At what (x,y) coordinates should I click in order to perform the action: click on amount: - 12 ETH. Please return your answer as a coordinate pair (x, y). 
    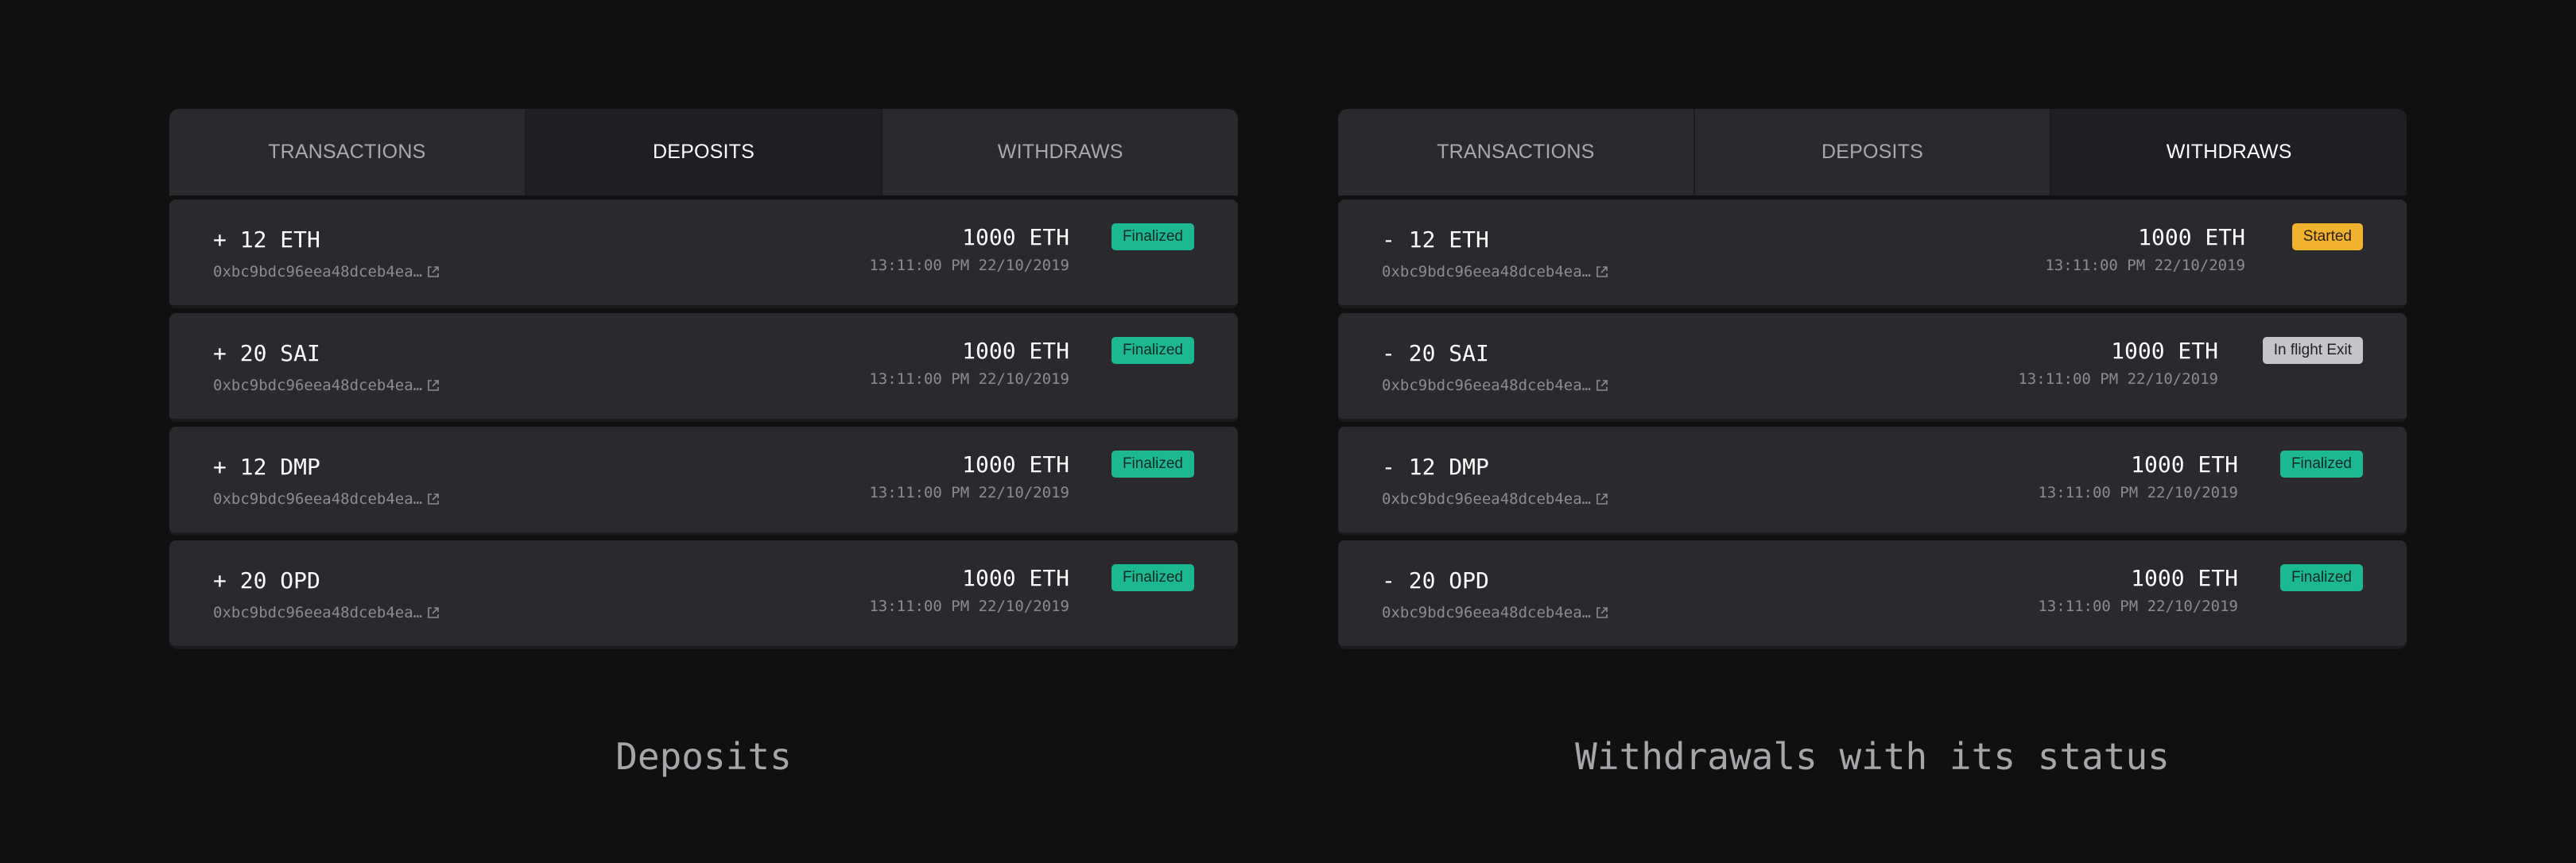
    Looking at the image, I should click on (1436, 239).